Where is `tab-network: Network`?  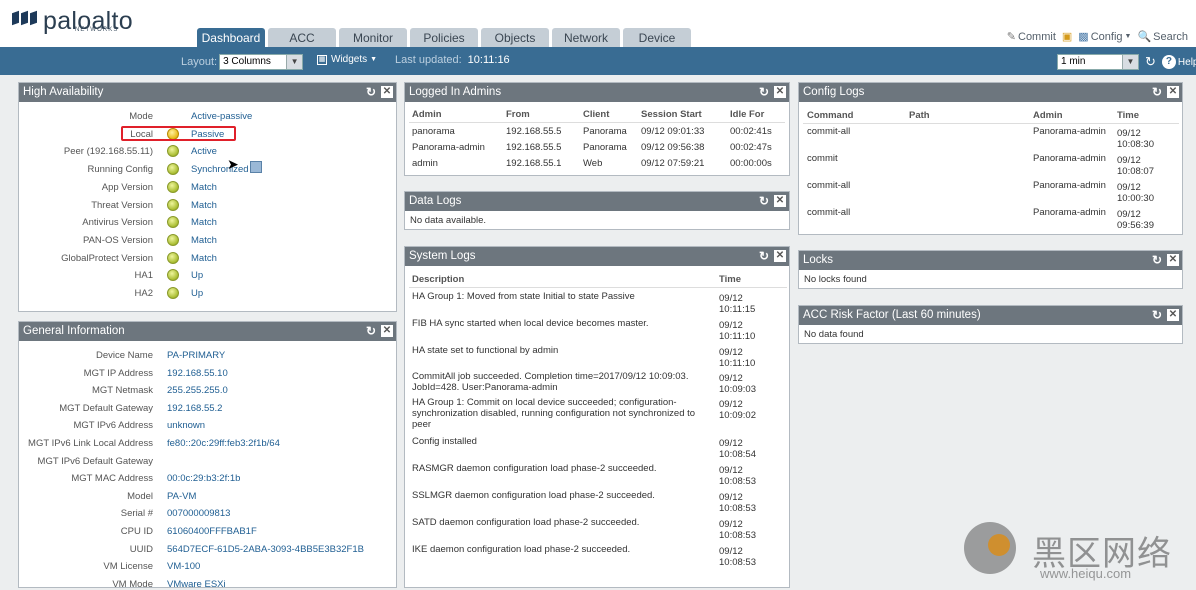 tab-network: Network is located at coordinates (586, 37).